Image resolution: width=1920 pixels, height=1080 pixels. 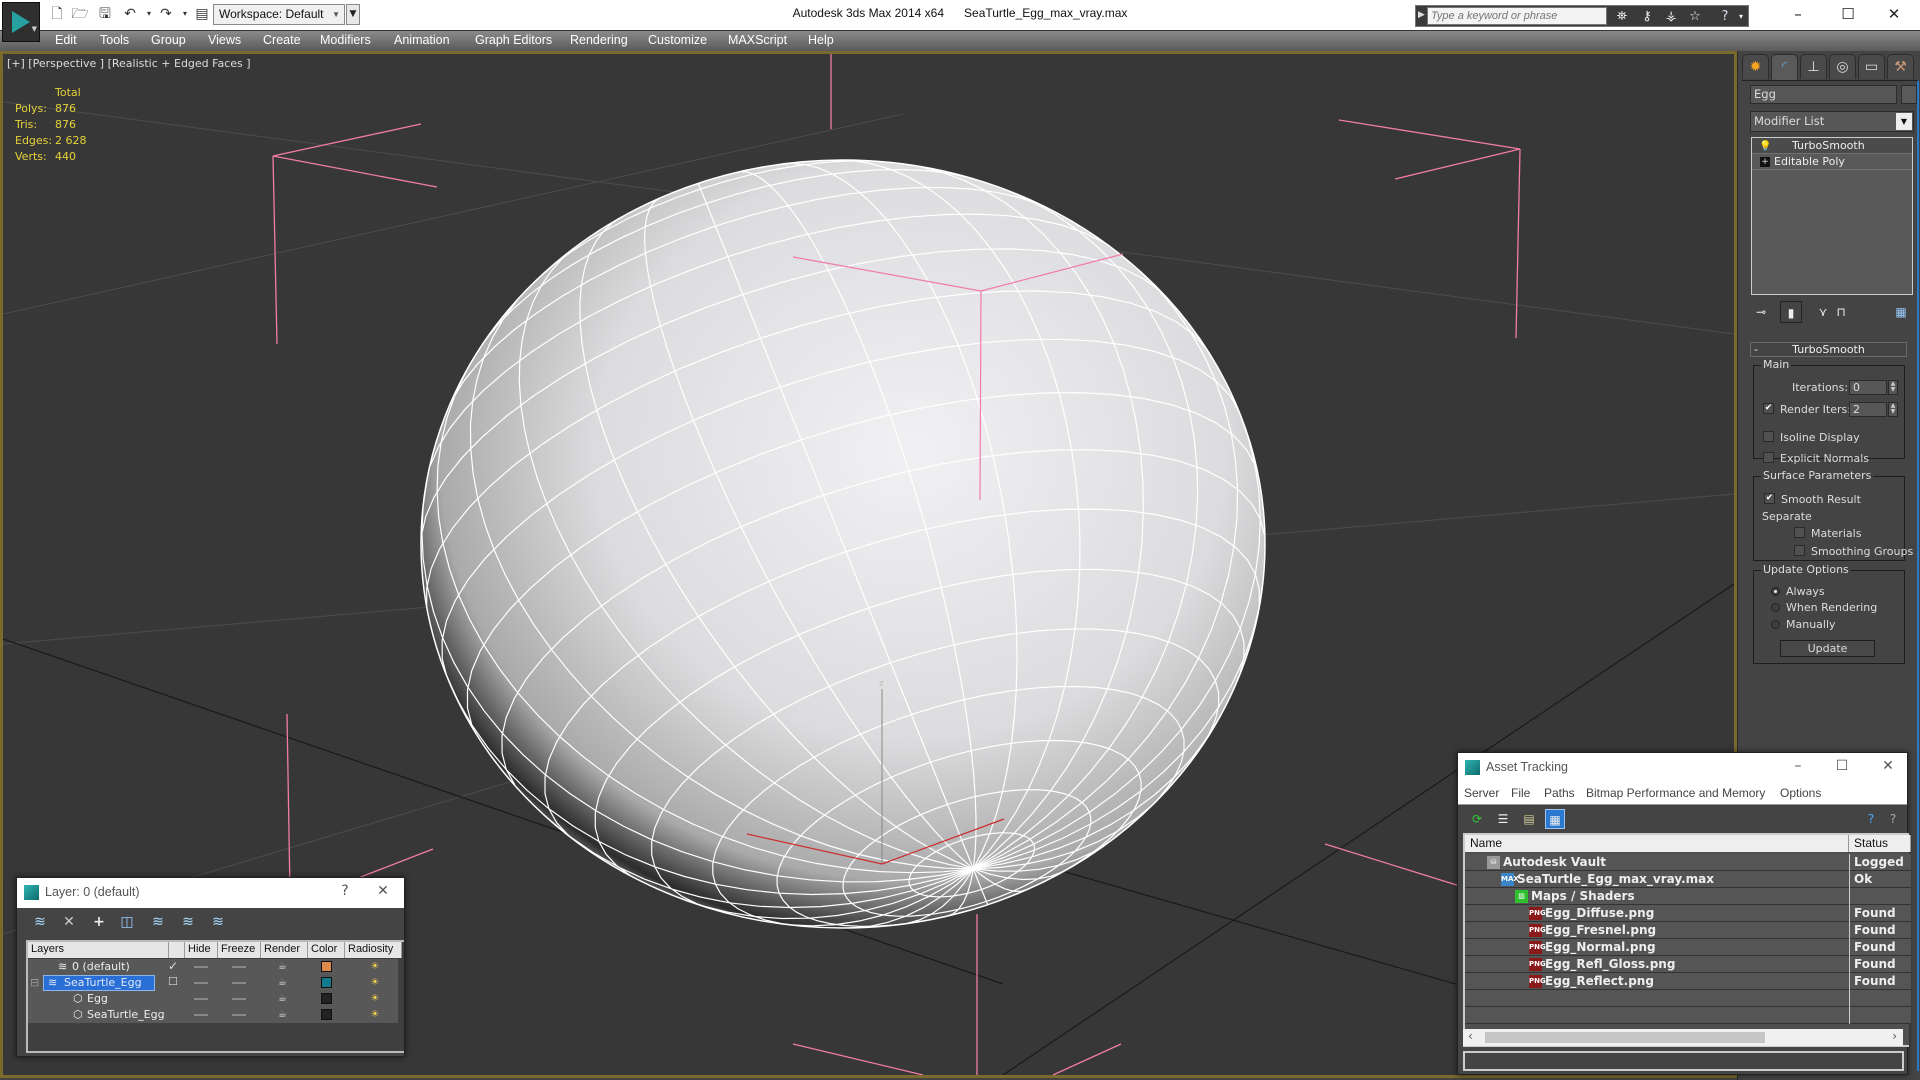 I want to click on menu-maxscript: MAXScript, so click(x=757, y=40).